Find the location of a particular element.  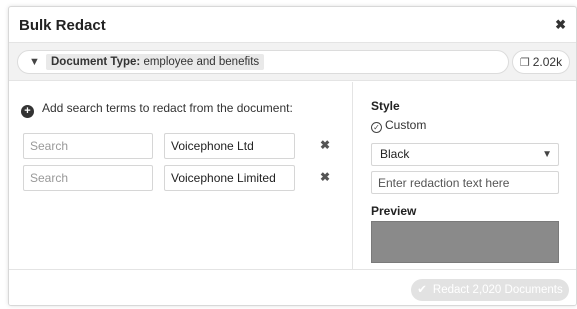

check-circle-icon: ✓ is located at coordinates (376, 127).